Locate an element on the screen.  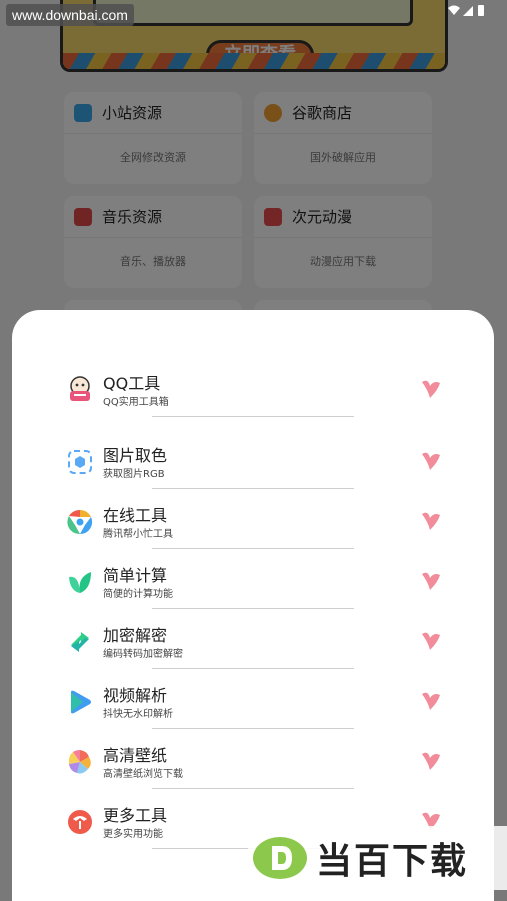
list-item-video-parse: 视频解析 抖快无水印解析 is located at coordinates (253, 706).